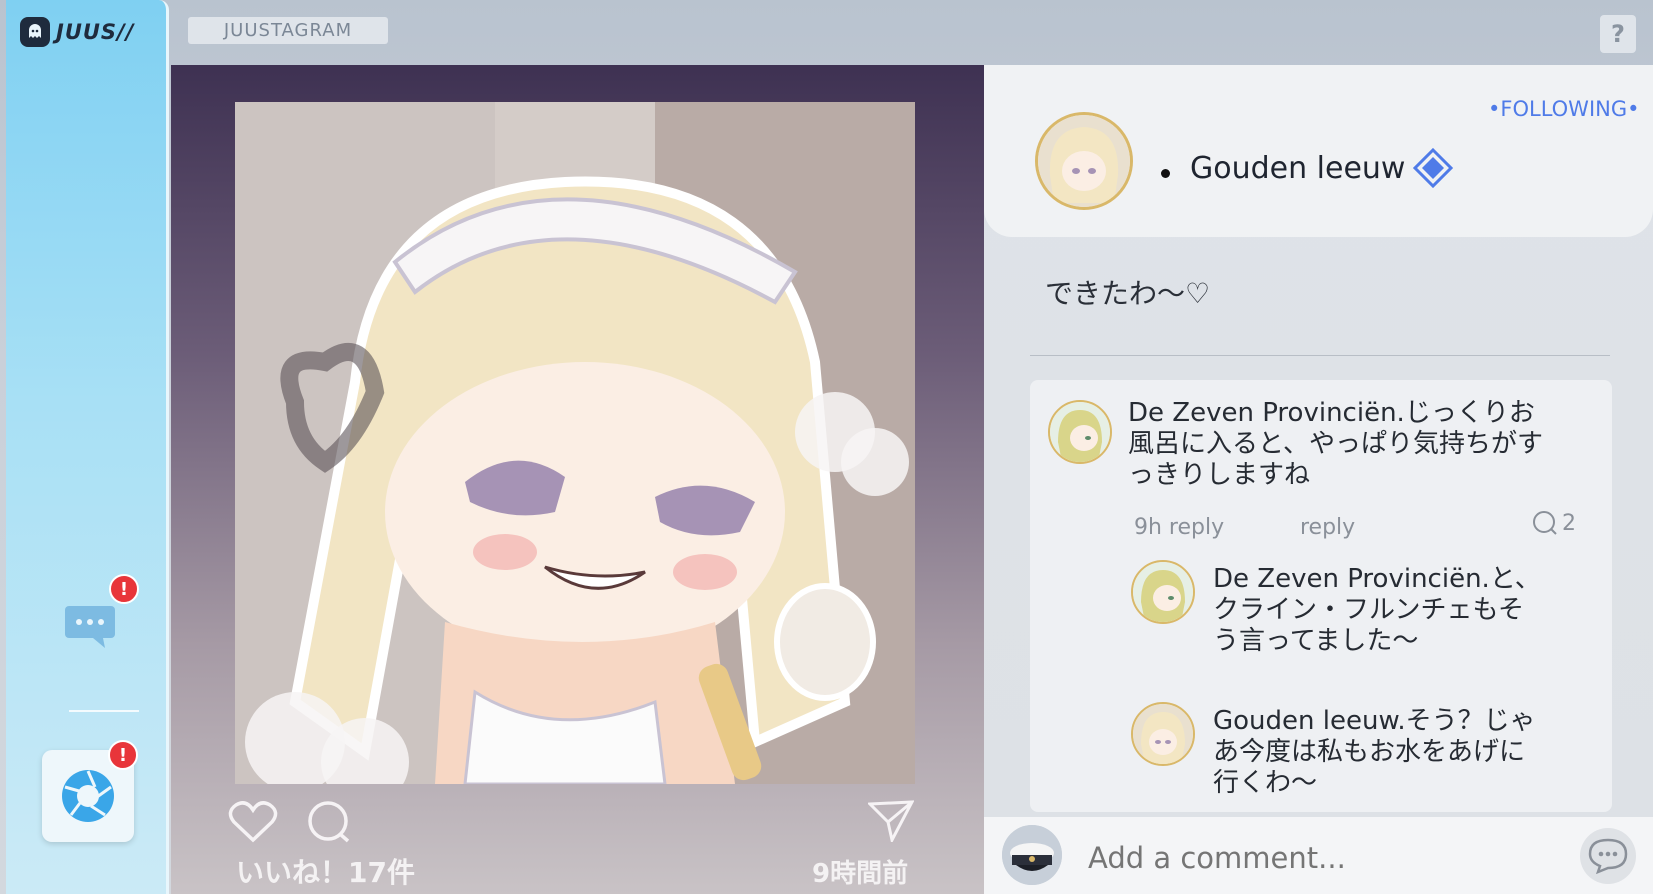 Image resolution: width=1653 pixels, height=894 pixels. I want to click on camera-badge: !, so click(123, 755).